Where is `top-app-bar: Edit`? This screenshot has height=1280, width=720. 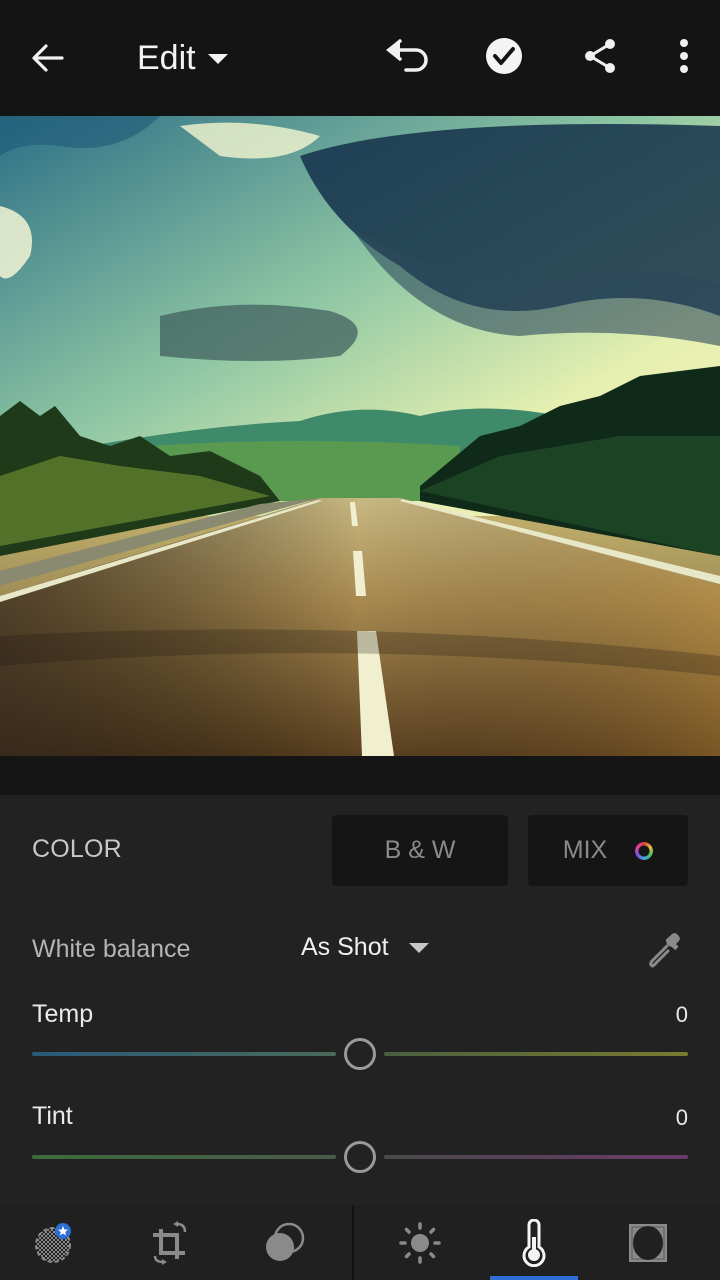
top-app-bar: Edit is located at coordinates (360, 58).